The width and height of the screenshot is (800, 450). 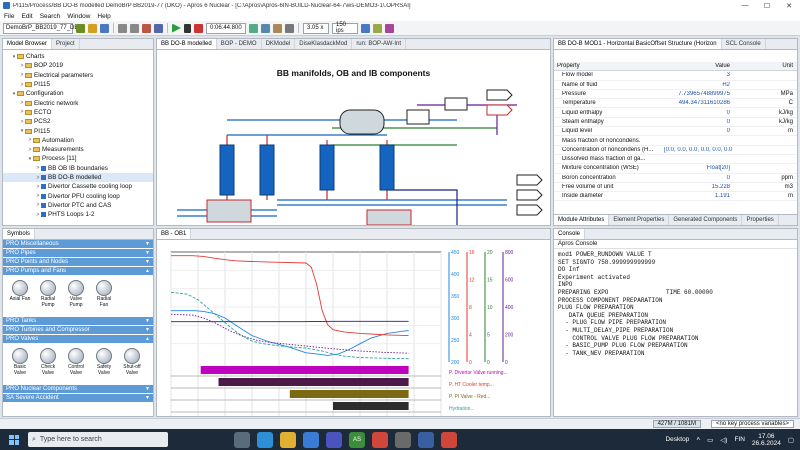 What do you see at coordinates (104, 28) in the screenshot?
I see `save-icon` at bounding box center [104, 28].